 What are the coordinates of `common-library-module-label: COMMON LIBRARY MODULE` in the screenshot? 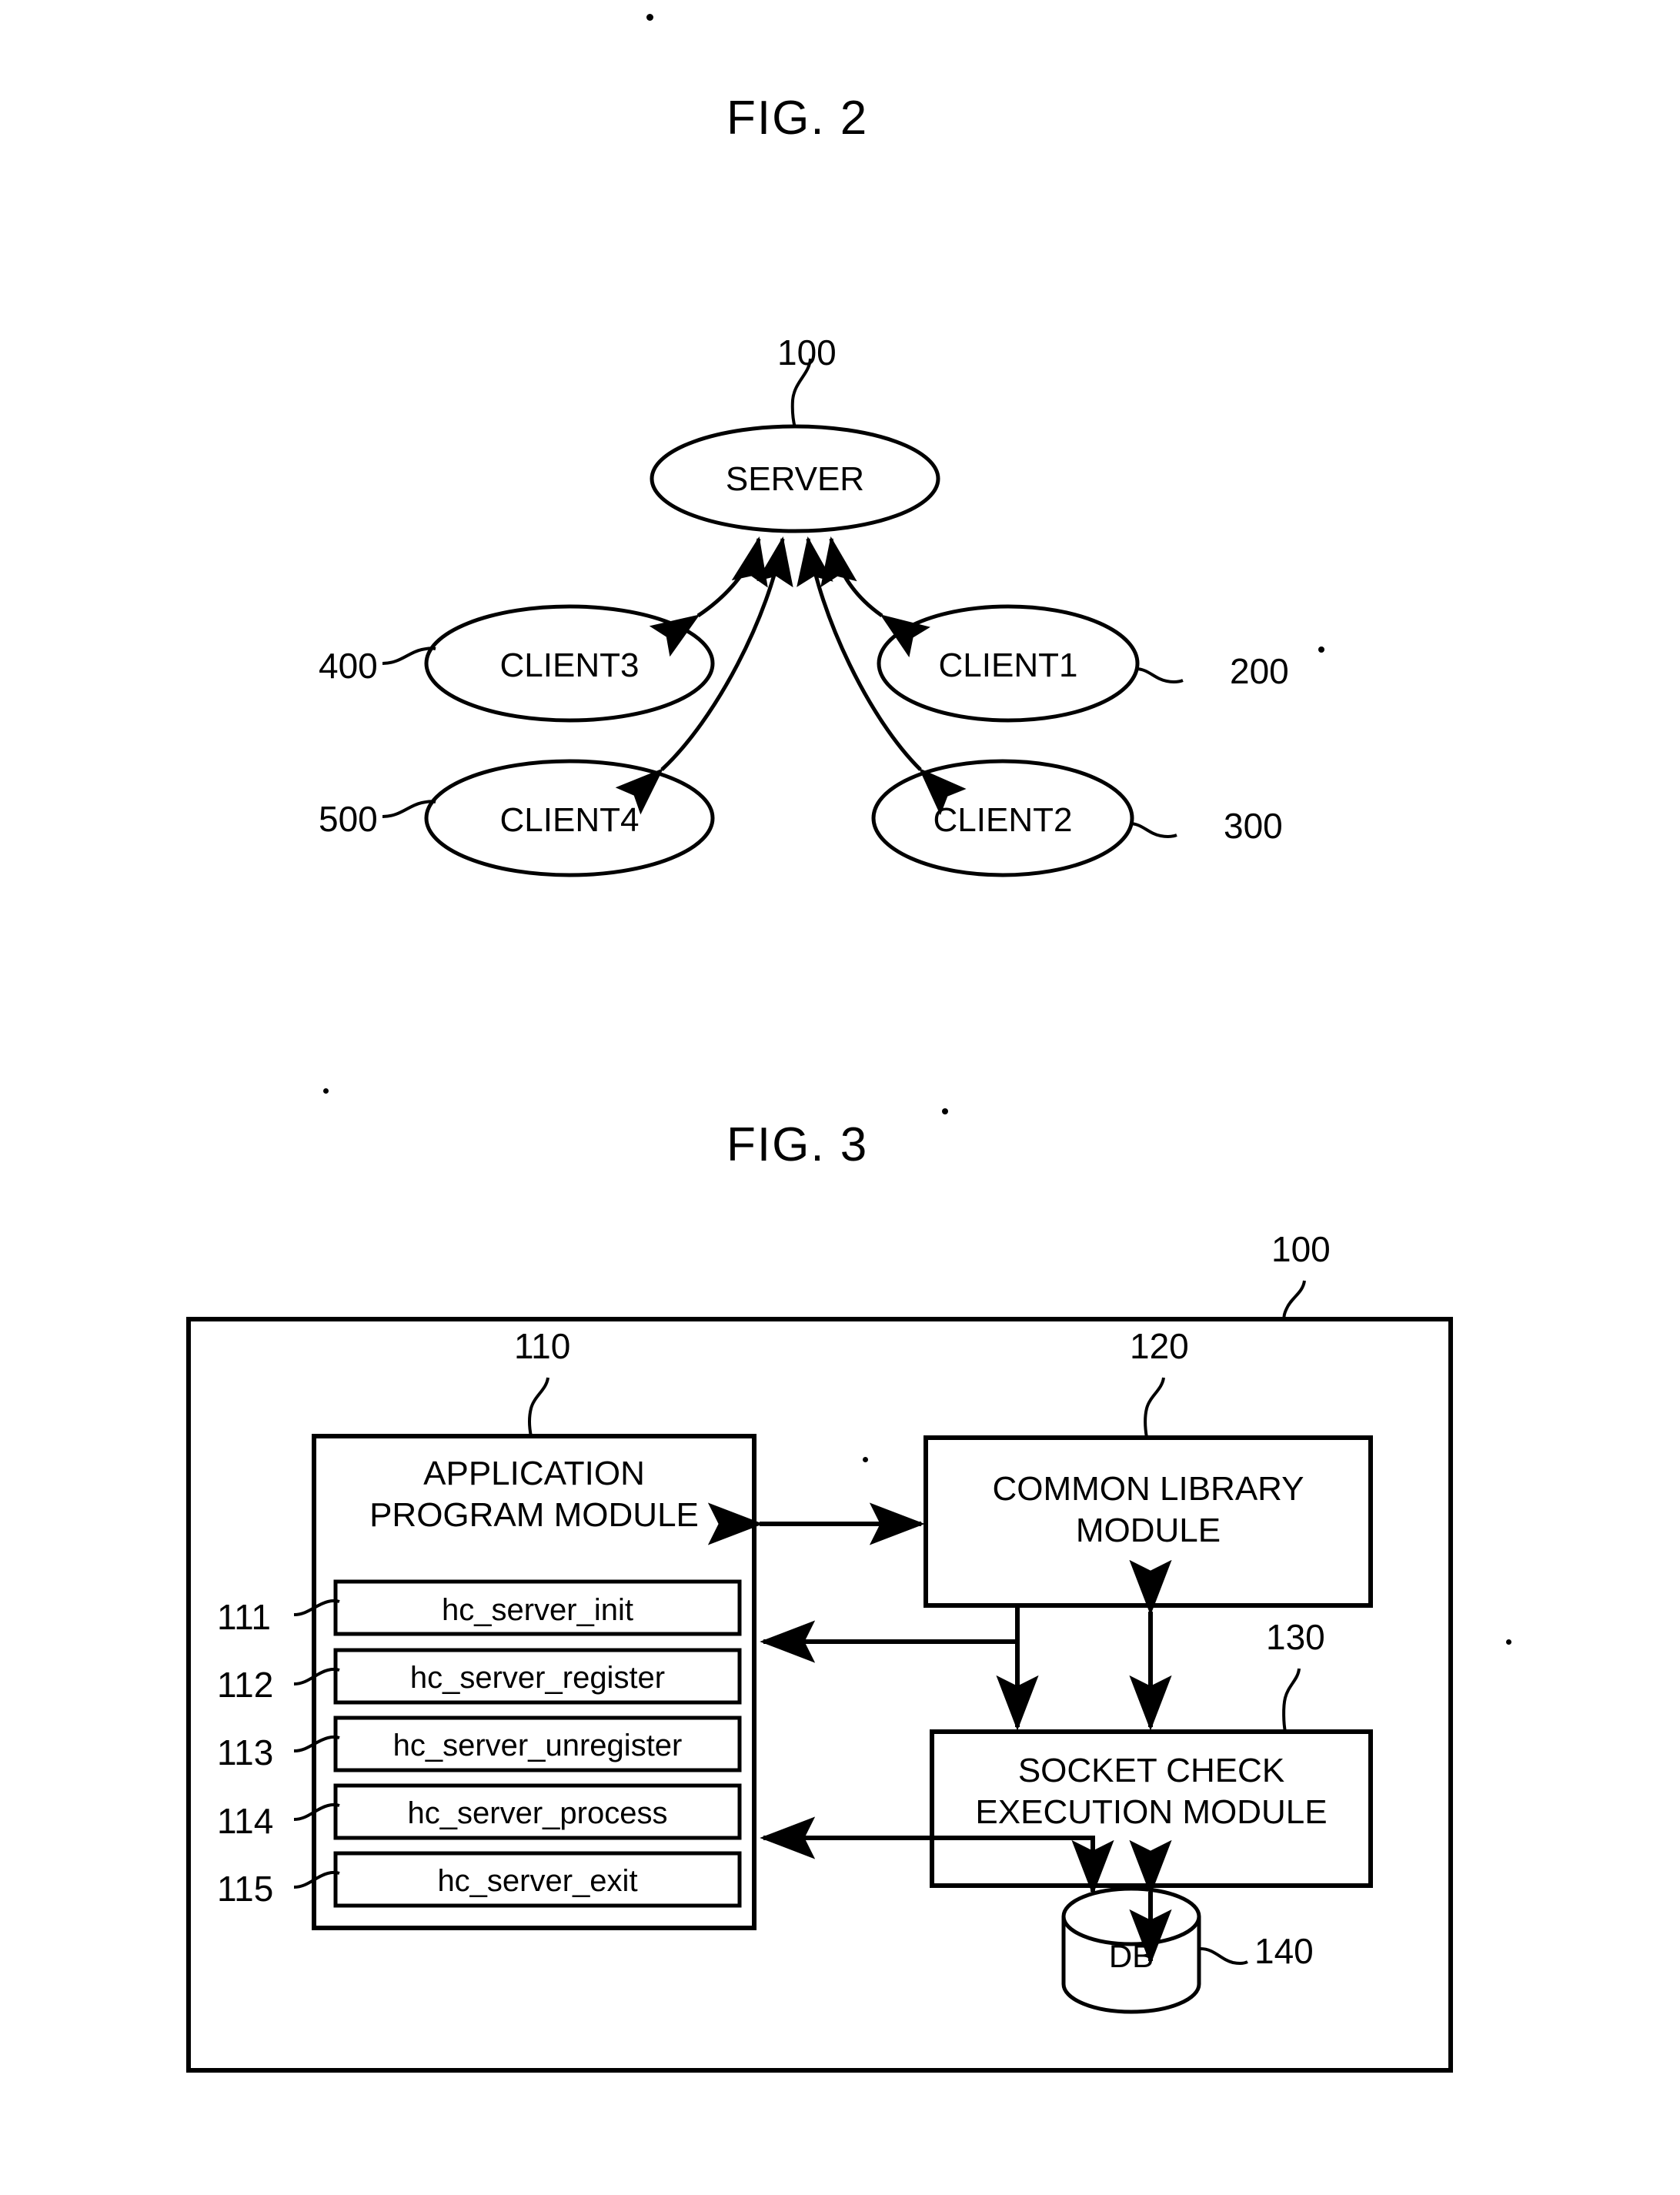 It's located at (1148, 1509).